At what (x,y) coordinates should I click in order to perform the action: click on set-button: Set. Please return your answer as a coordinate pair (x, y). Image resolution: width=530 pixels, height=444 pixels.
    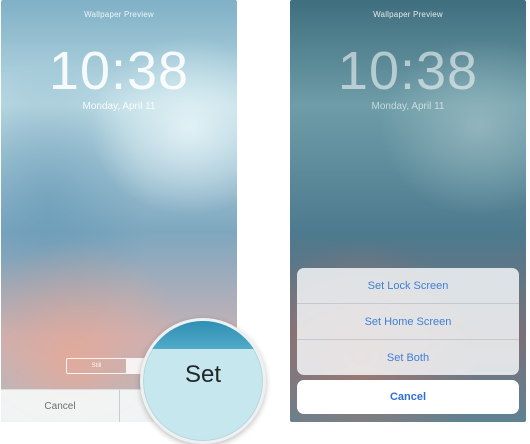
    Looking at the image, I should click on (203, 375).